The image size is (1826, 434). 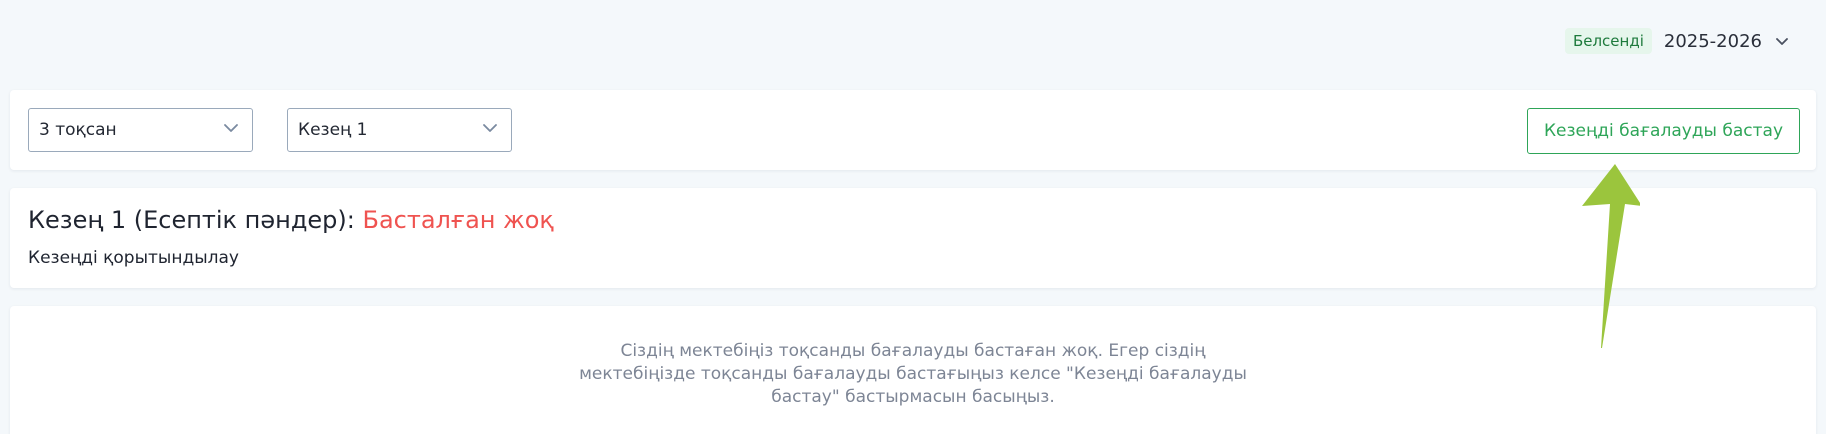 I want to click on academic-year-label: 2025-2026, so click(x=1712, y=41).